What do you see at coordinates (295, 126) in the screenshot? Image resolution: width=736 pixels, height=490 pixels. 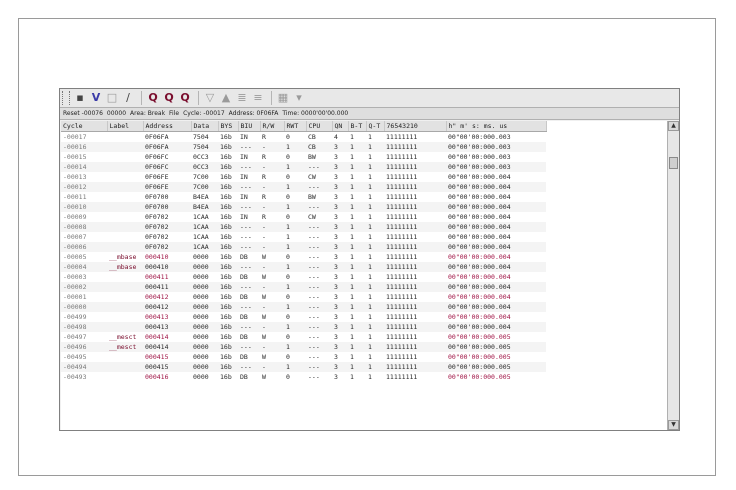 I see `column-header: RWT` at bounding box center [295, 126].